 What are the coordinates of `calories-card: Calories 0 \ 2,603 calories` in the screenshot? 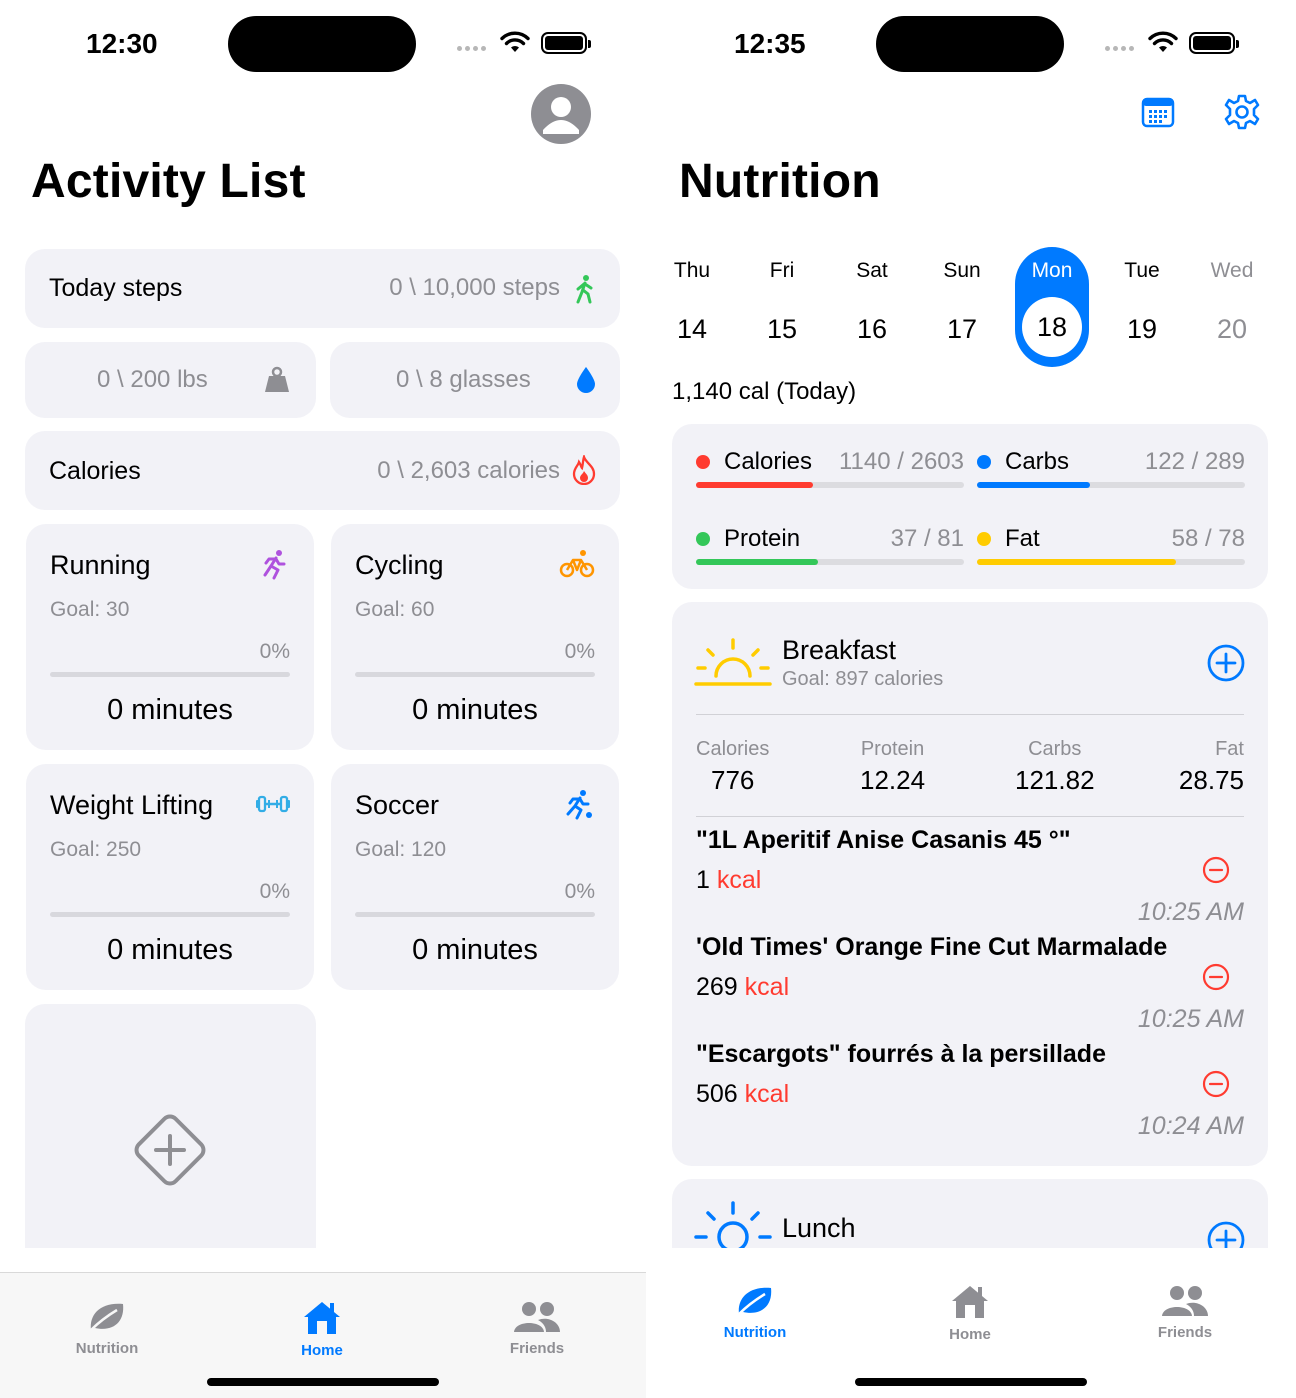 It's located at (322, 470).